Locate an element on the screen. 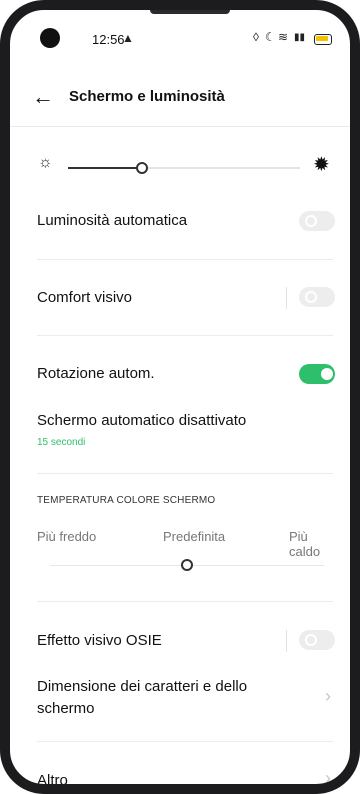 Image resolution: width=360 pixels, height=794 pixels. color-temperature-caption: TEMPERATURA COLORE SCHERMO is located at coordinates (126, 500).